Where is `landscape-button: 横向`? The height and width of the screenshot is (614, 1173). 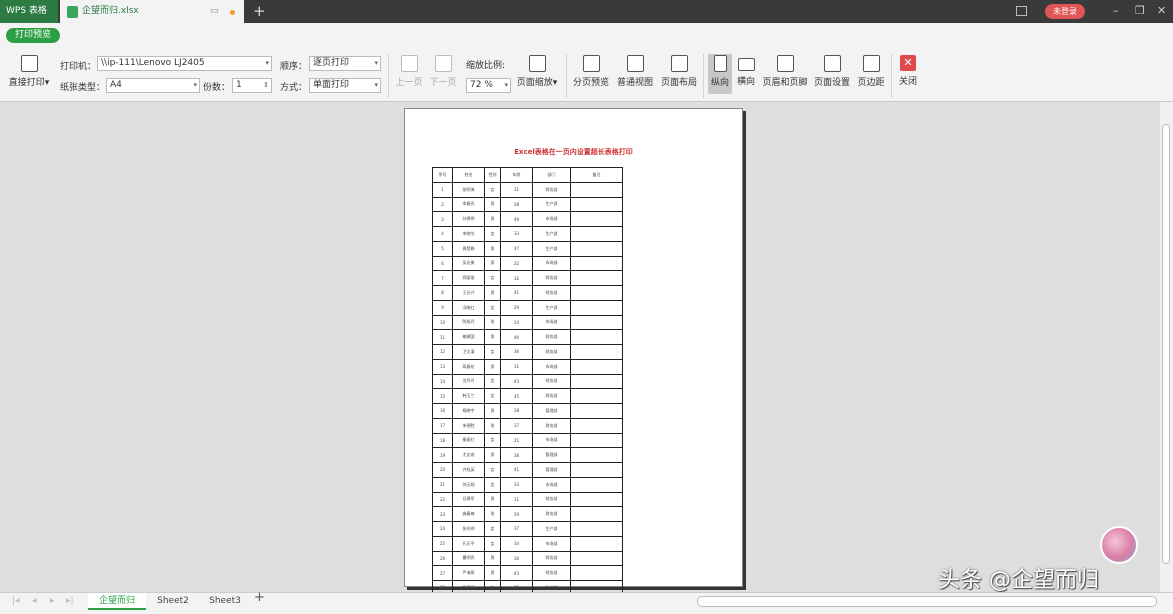 landscape-button: 横向 is located at coordinates (746, 71).